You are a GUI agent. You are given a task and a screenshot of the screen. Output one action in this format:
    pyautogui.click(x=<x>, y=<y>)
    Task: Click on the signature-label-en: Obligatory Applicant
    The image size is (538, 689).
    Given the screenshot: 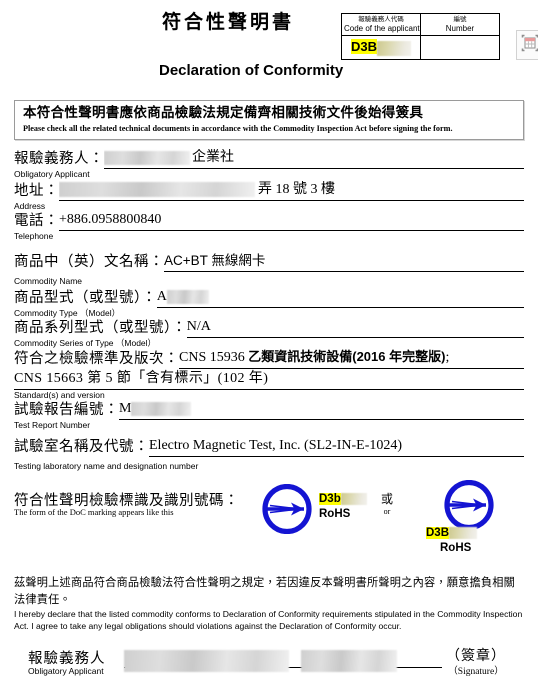 What is the action you would take?
    pyautogui.click(x=66, y=671)
    